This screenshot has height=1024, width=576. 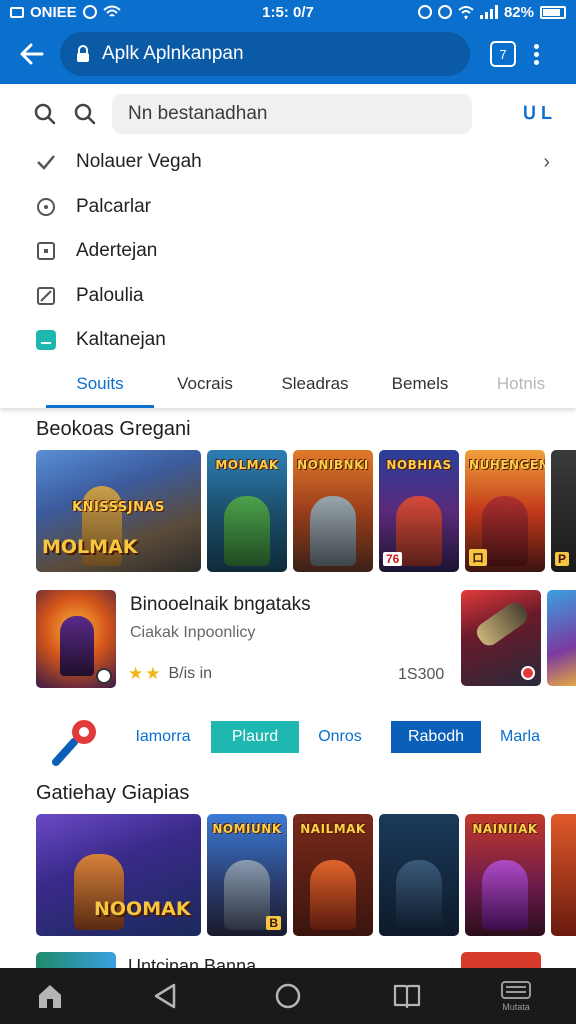 What do you see at coordinates (315, 384) in the screenshot?
I see `tab-sleadras: Sleadras` at bounding box center [315, 384].